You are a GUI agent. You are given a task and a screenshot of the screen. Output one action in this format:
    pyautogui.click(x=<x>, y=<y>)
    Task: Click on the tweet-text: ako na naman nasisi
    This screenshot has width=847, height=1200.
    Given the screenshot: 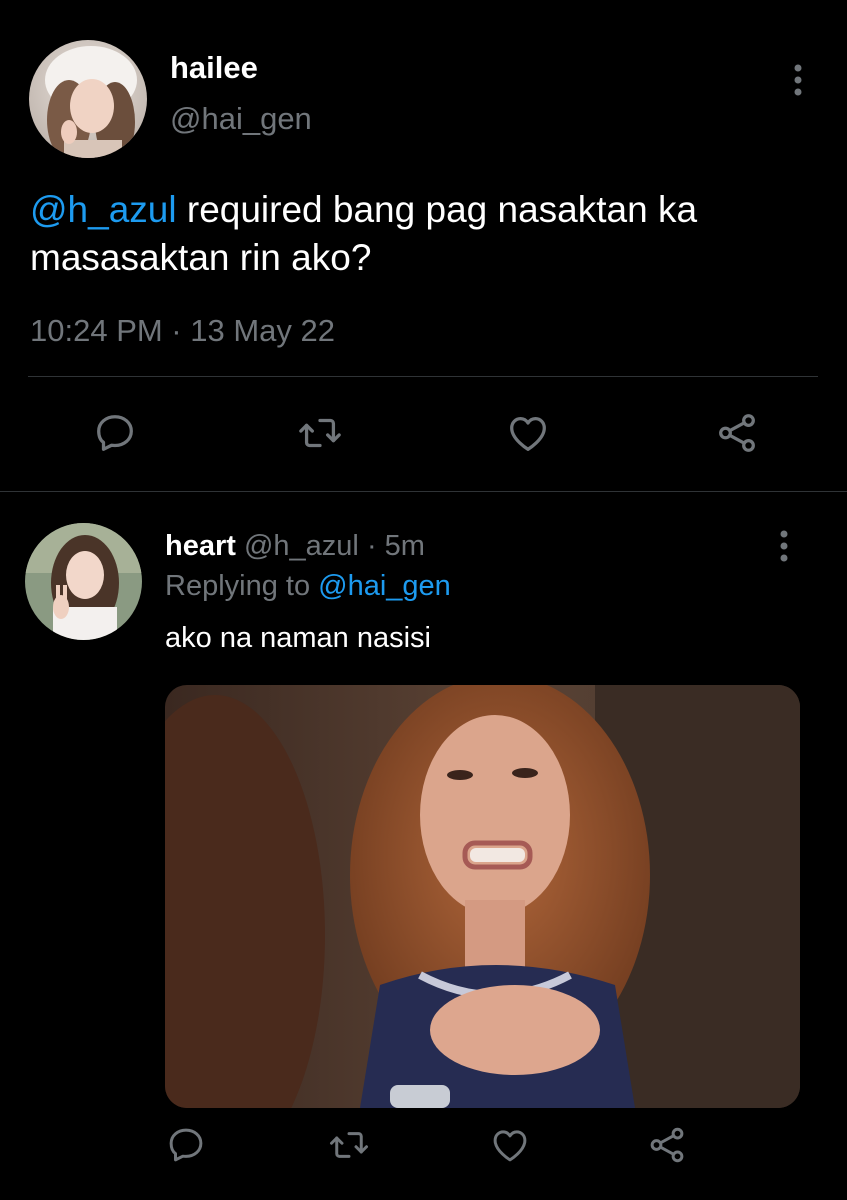 What is the action you would take?
    pyautogui.click(x=298, y=638)
    